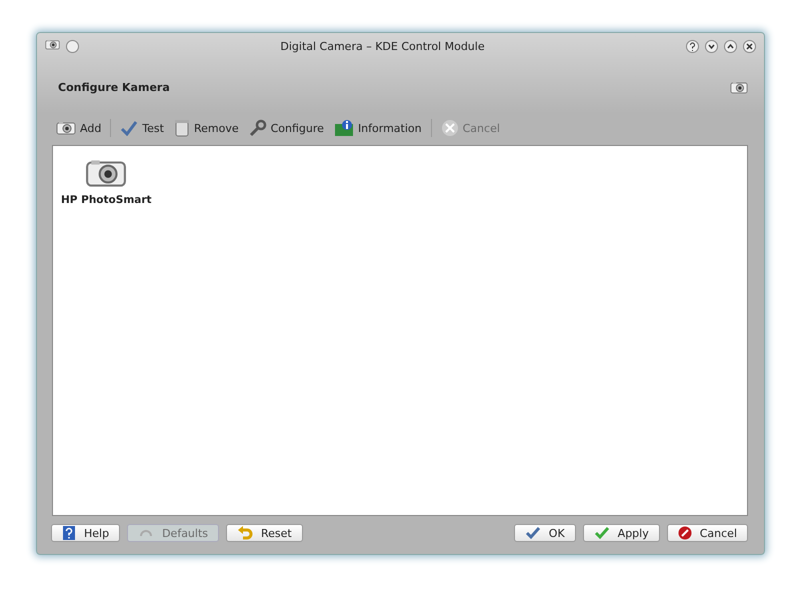  What do you see at coordinates (52, 44) in the screenshot?
I see `app-camera-icon` at bounding box center [52, 44].